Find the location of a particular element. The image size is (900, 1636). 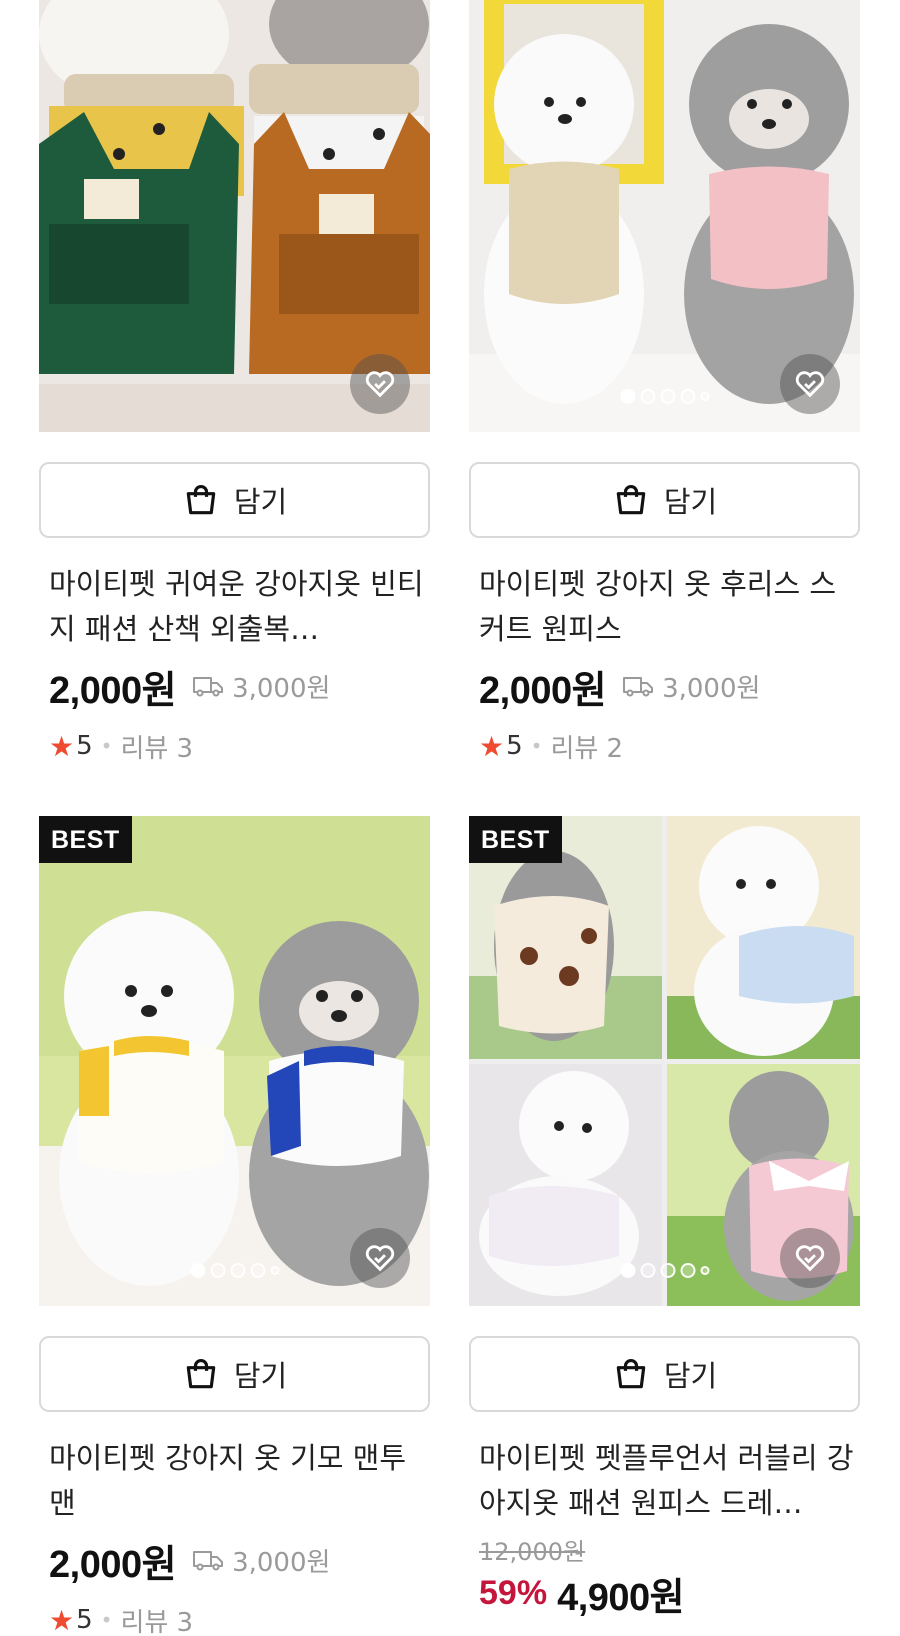

discount-rate: 59% is located at coordinates (513, 1592).